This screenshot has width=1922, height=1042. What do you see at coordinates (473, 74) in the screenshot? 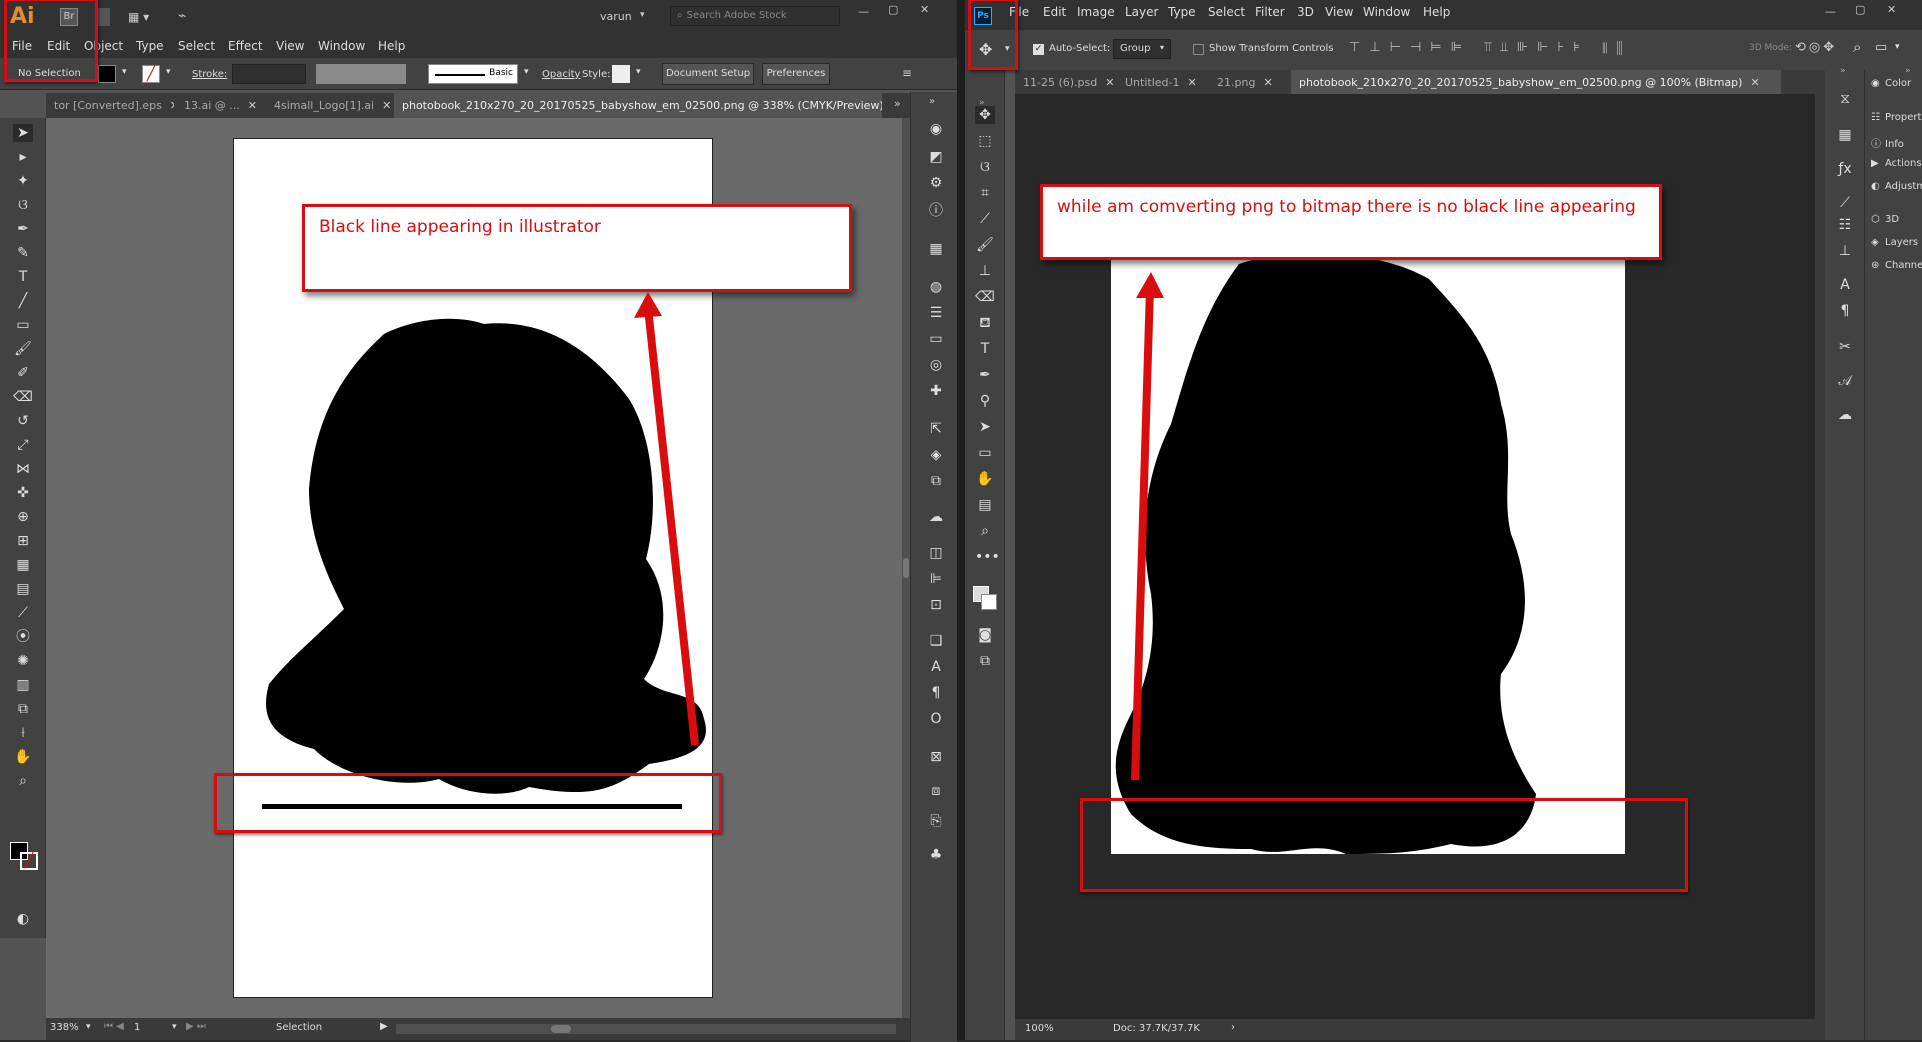
I see `brush-preview: Basic` at bounding box center [473, 74].